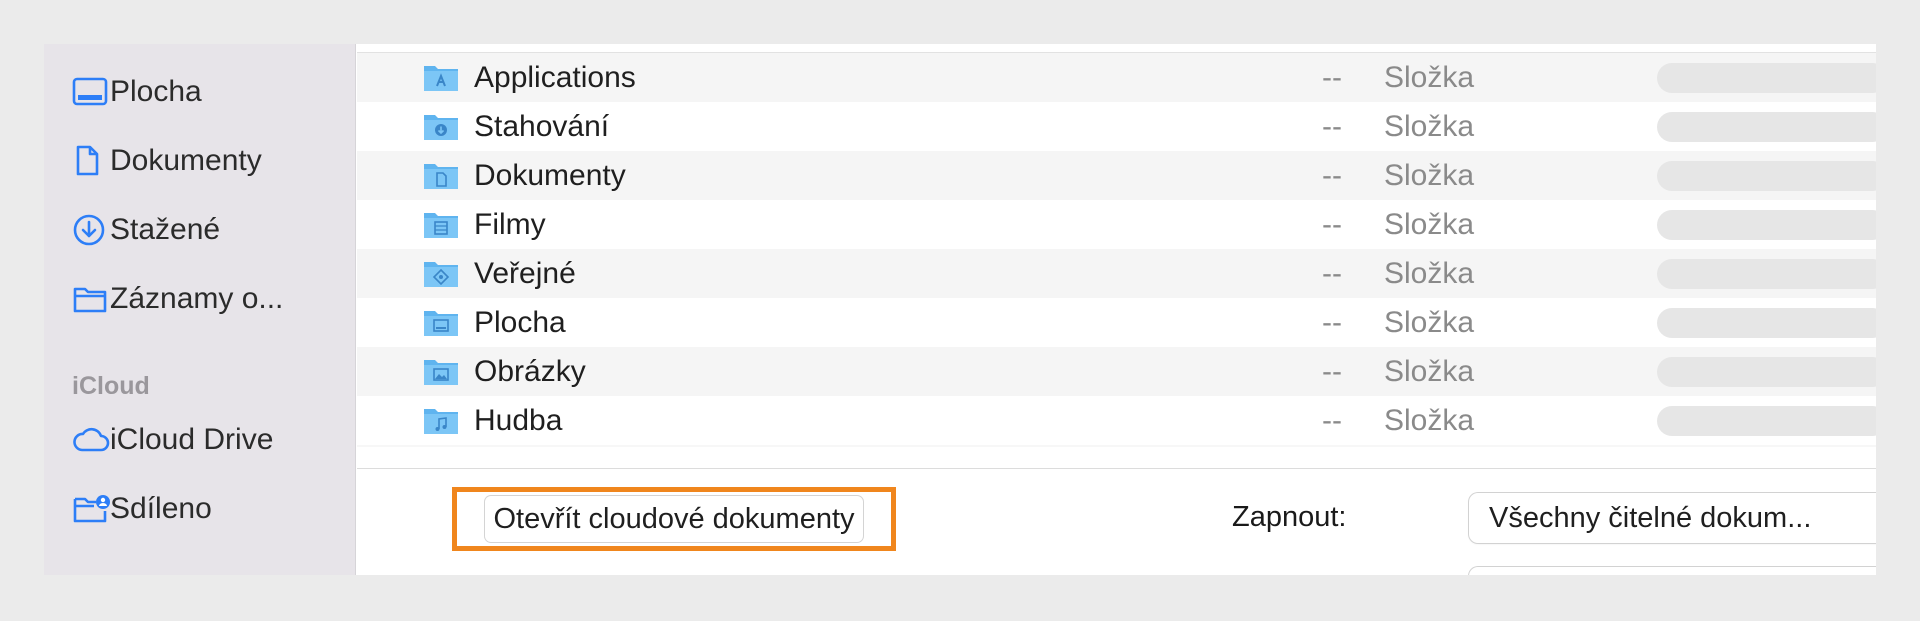 The width and height of the screenshot is (1920, 621). I want to click on table-row: Dokumenty -- Složka, so click(1116, 175).